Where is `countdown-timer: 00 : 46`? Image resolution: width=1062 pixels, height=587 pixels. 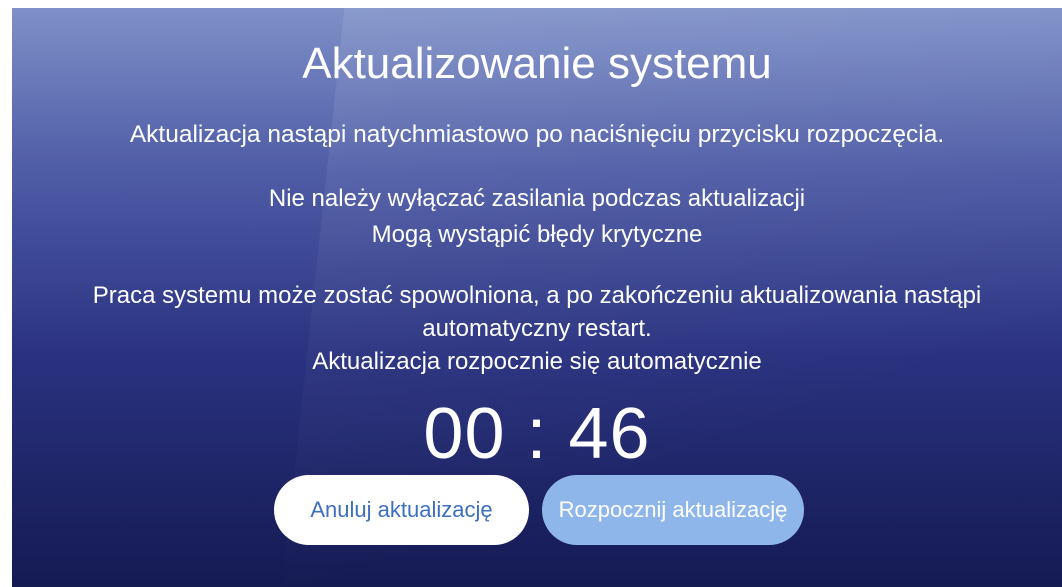
countdown-timer: 00 : 46 is located at coordinates (537, 434).